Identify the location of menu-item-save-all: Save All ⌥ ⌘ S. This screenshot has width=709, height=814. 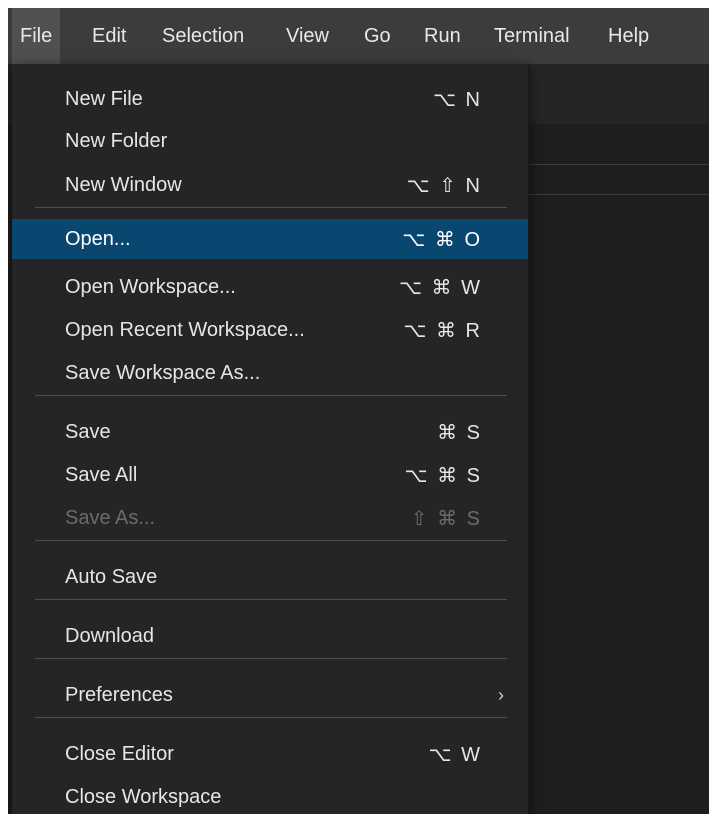
(270, 475).